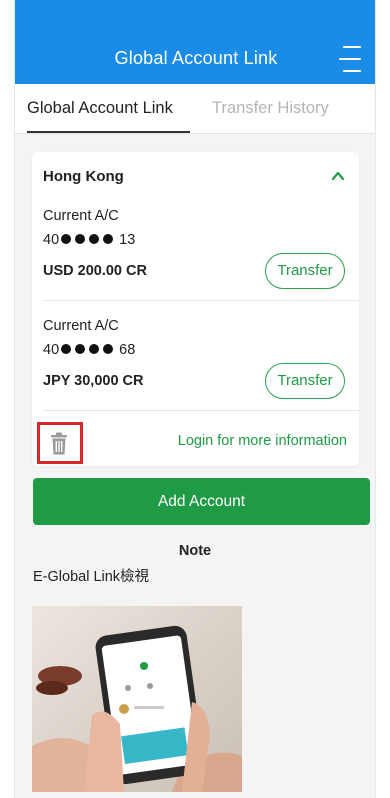 This screenshot has height=798, width=390. What do you see at coordinates (195, 109) in the screenshot?
I see `tab-bar: Global Account Link Transfer History` at bounding box center [195, 109].